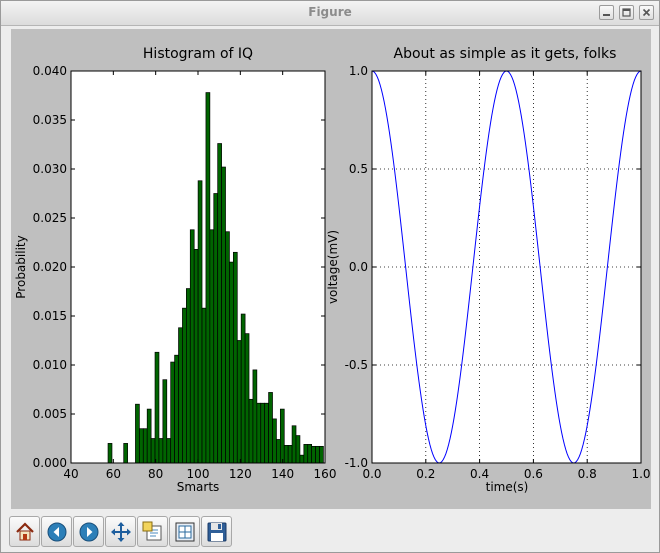 Image resolution: width=660 pixels, height=553 pixels. I want to click on histogram-ytick-label: 0.040, so click(50, 71).